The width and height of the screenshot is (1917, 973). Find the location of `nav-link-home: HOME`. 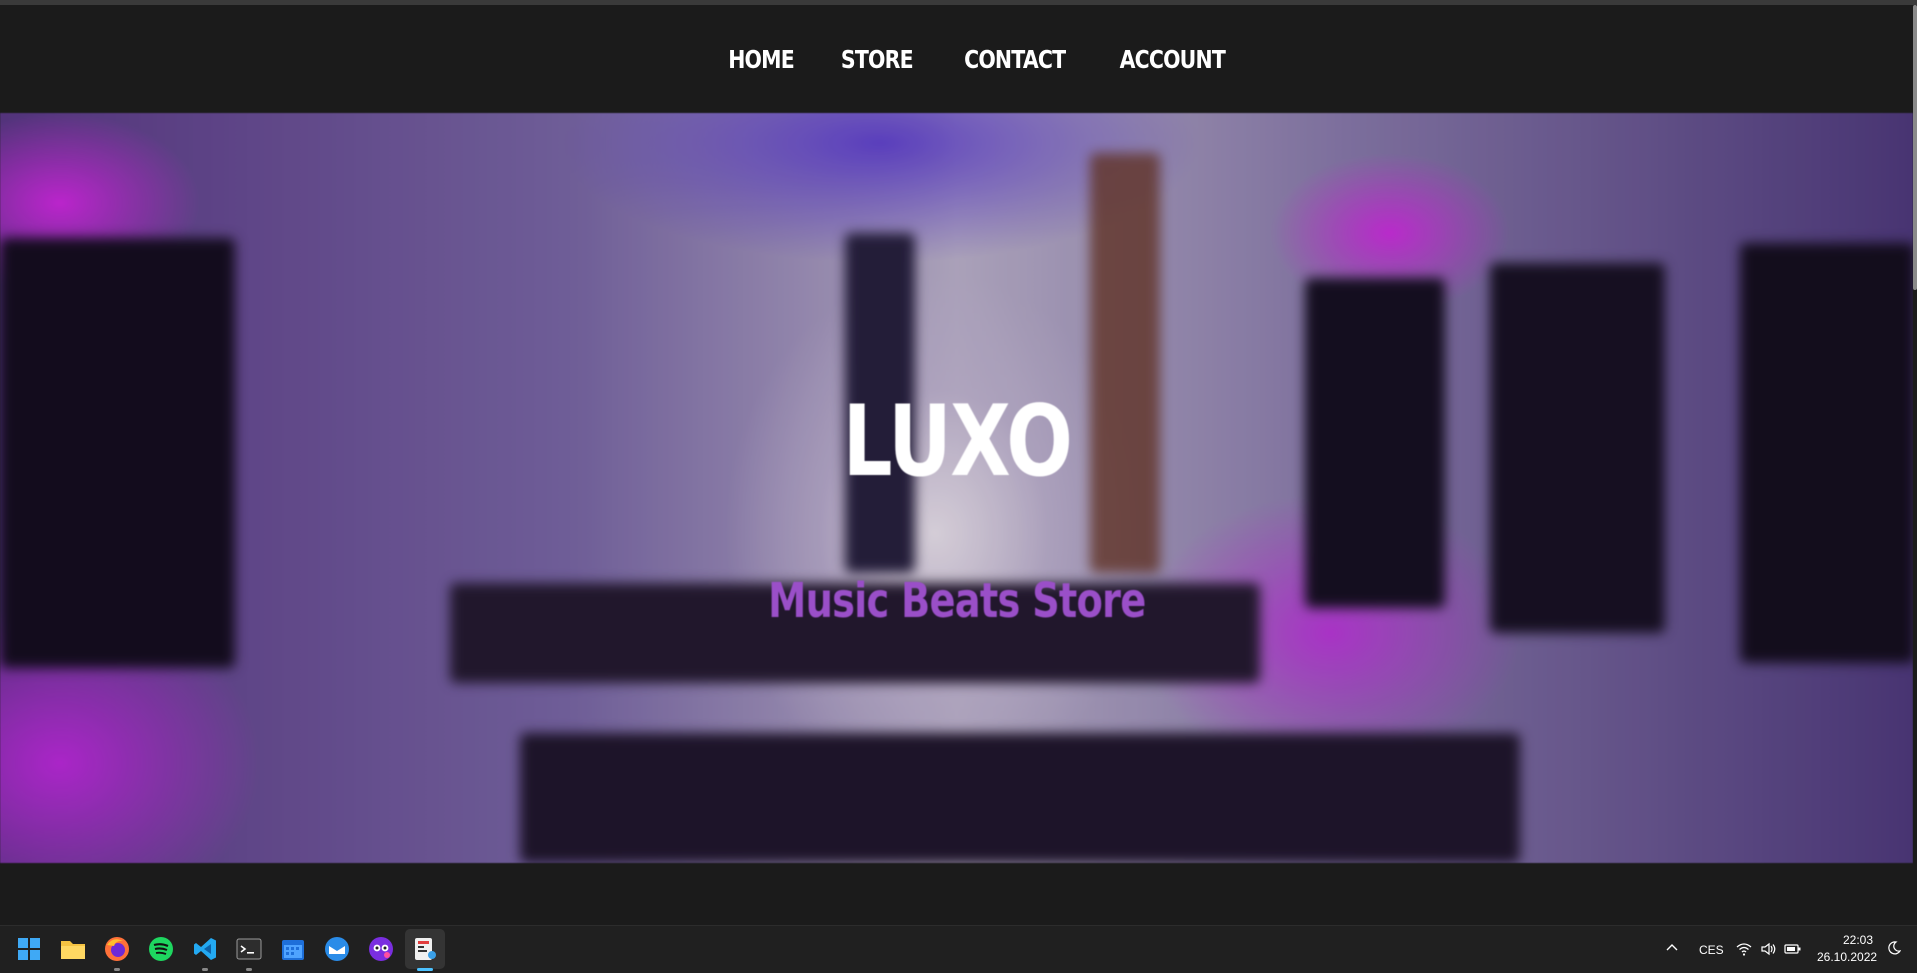

nav-link-home: HOME is located at coordinates (761, 59).